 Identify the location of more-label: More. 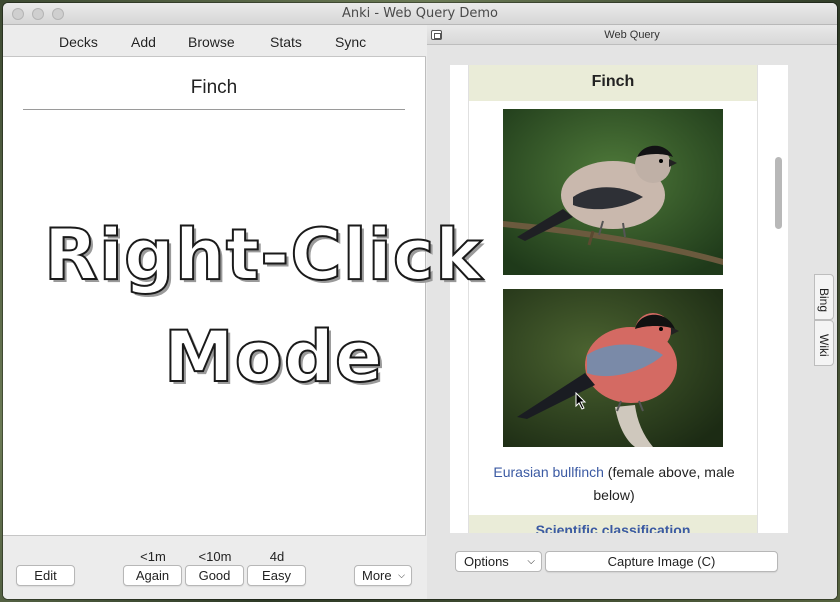
(377, 575).